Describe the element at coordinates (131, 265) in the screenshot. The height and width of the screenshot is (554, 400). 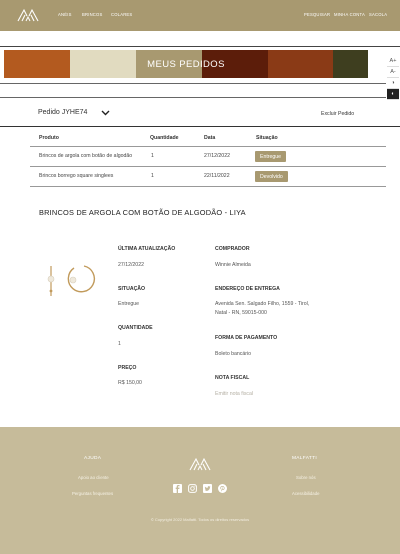
I see `value-ultima-atualizacao: 27/12/2022` at that location.